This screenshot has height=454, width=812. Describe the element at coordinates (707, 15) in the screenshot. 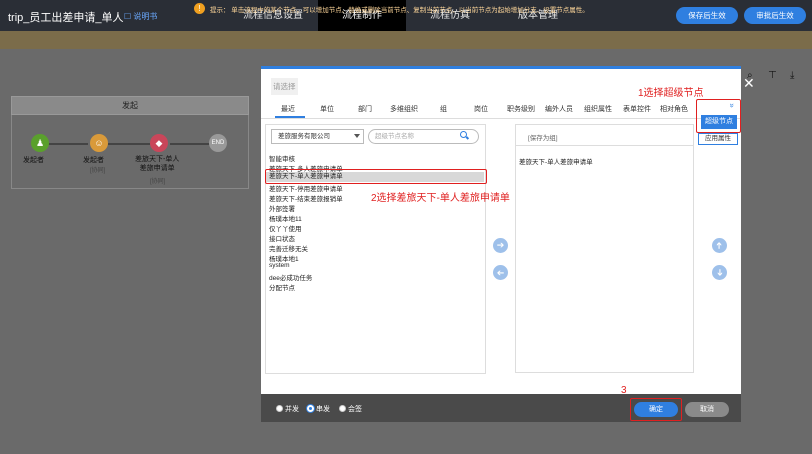

I see `save-effective-button: 保存后生效` at that location.